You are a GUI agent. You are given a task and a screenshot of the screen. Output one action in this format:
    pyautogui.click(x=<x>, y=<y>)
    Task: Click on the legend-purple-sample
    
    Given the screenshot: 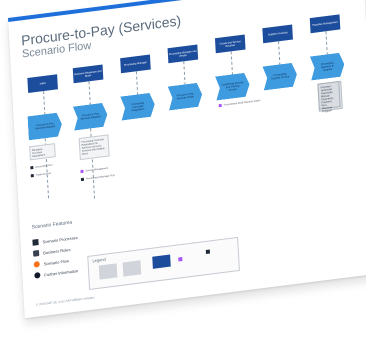 What is the action you would take?
    pyautogui.click(x=180, y=259)
    